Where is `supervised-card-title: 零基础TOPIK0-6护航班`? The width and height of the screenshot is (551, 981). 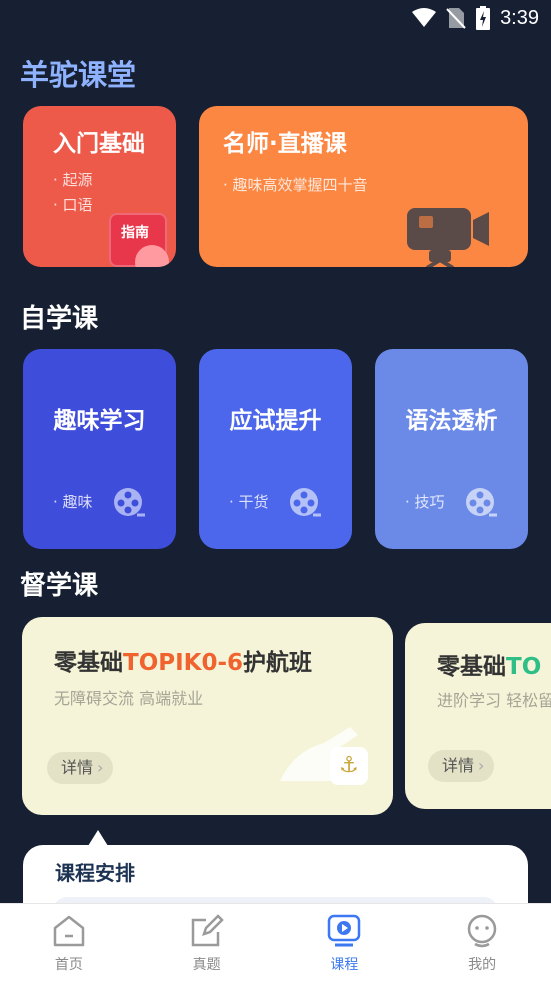
supervised-card-title: 零基础TOPIK0-6护航班 is located at coordinates (183, 660).